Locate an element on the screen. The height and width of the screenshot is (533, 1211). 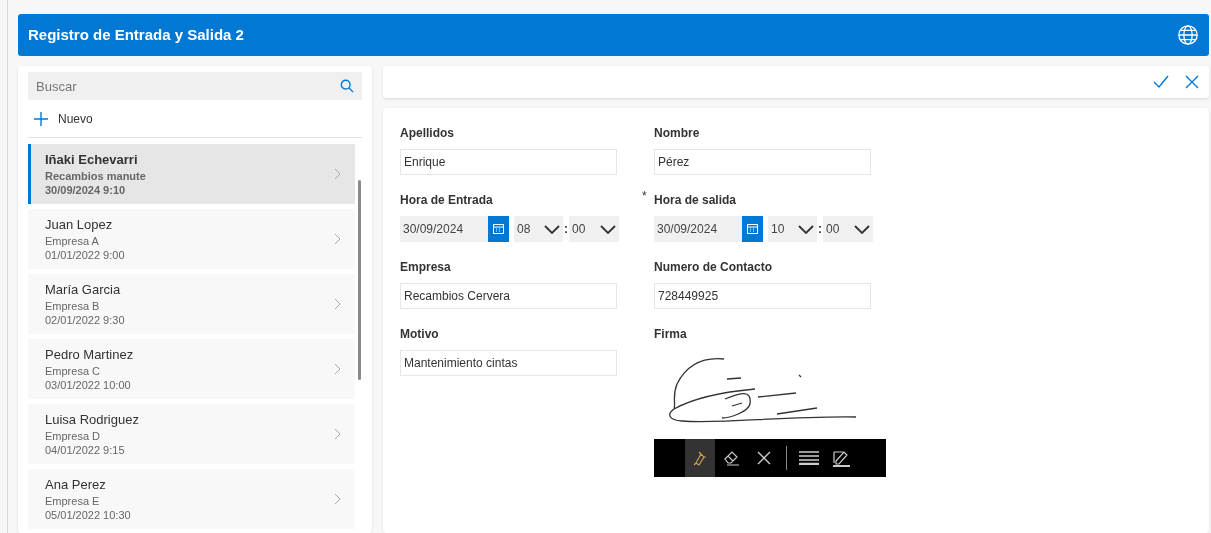
text-field: Pérez is located at coordinates (762, 162).